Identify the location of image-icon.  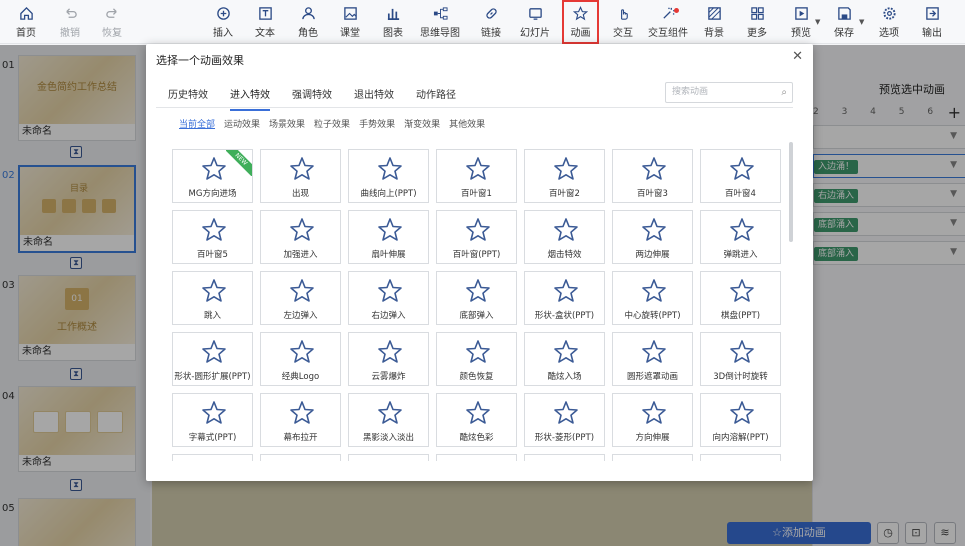
(350, 13).